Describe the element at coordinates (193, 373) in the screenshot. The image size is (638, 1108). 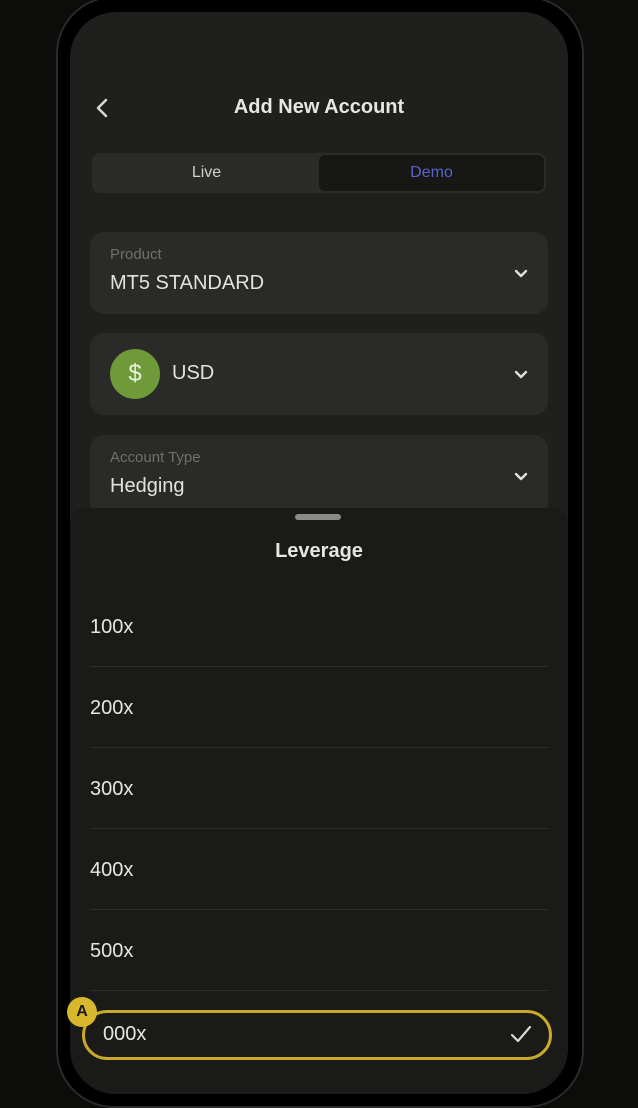
I see `currency-value: USD` at that location.